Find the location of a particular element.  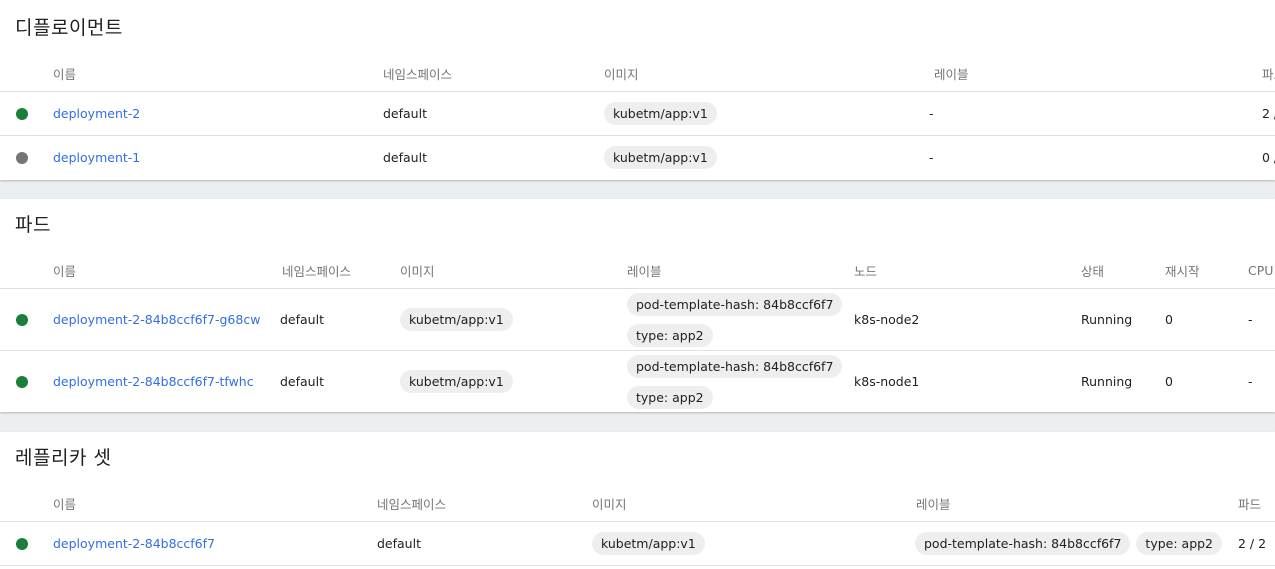

column-header-state: 상태 is located at coordinates (1092, 270).